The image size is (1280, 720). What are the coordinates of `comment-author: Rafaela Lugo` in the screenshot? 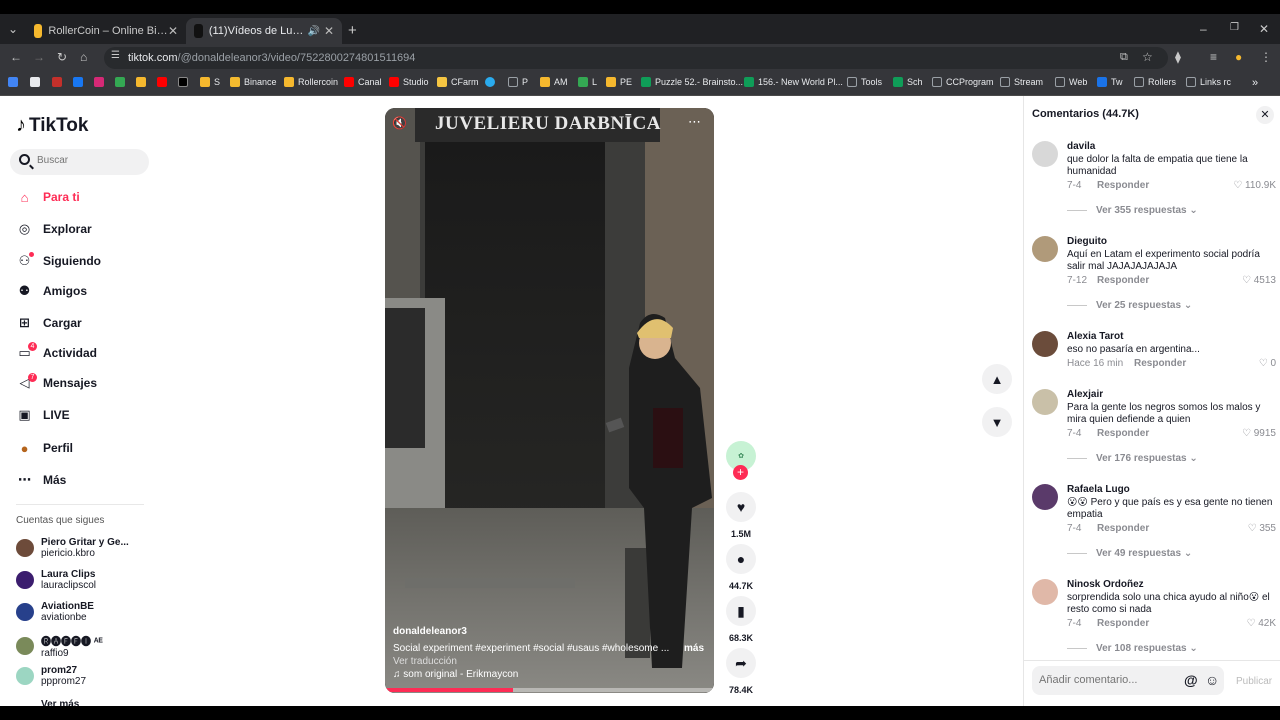 It's located at (1098, 489).